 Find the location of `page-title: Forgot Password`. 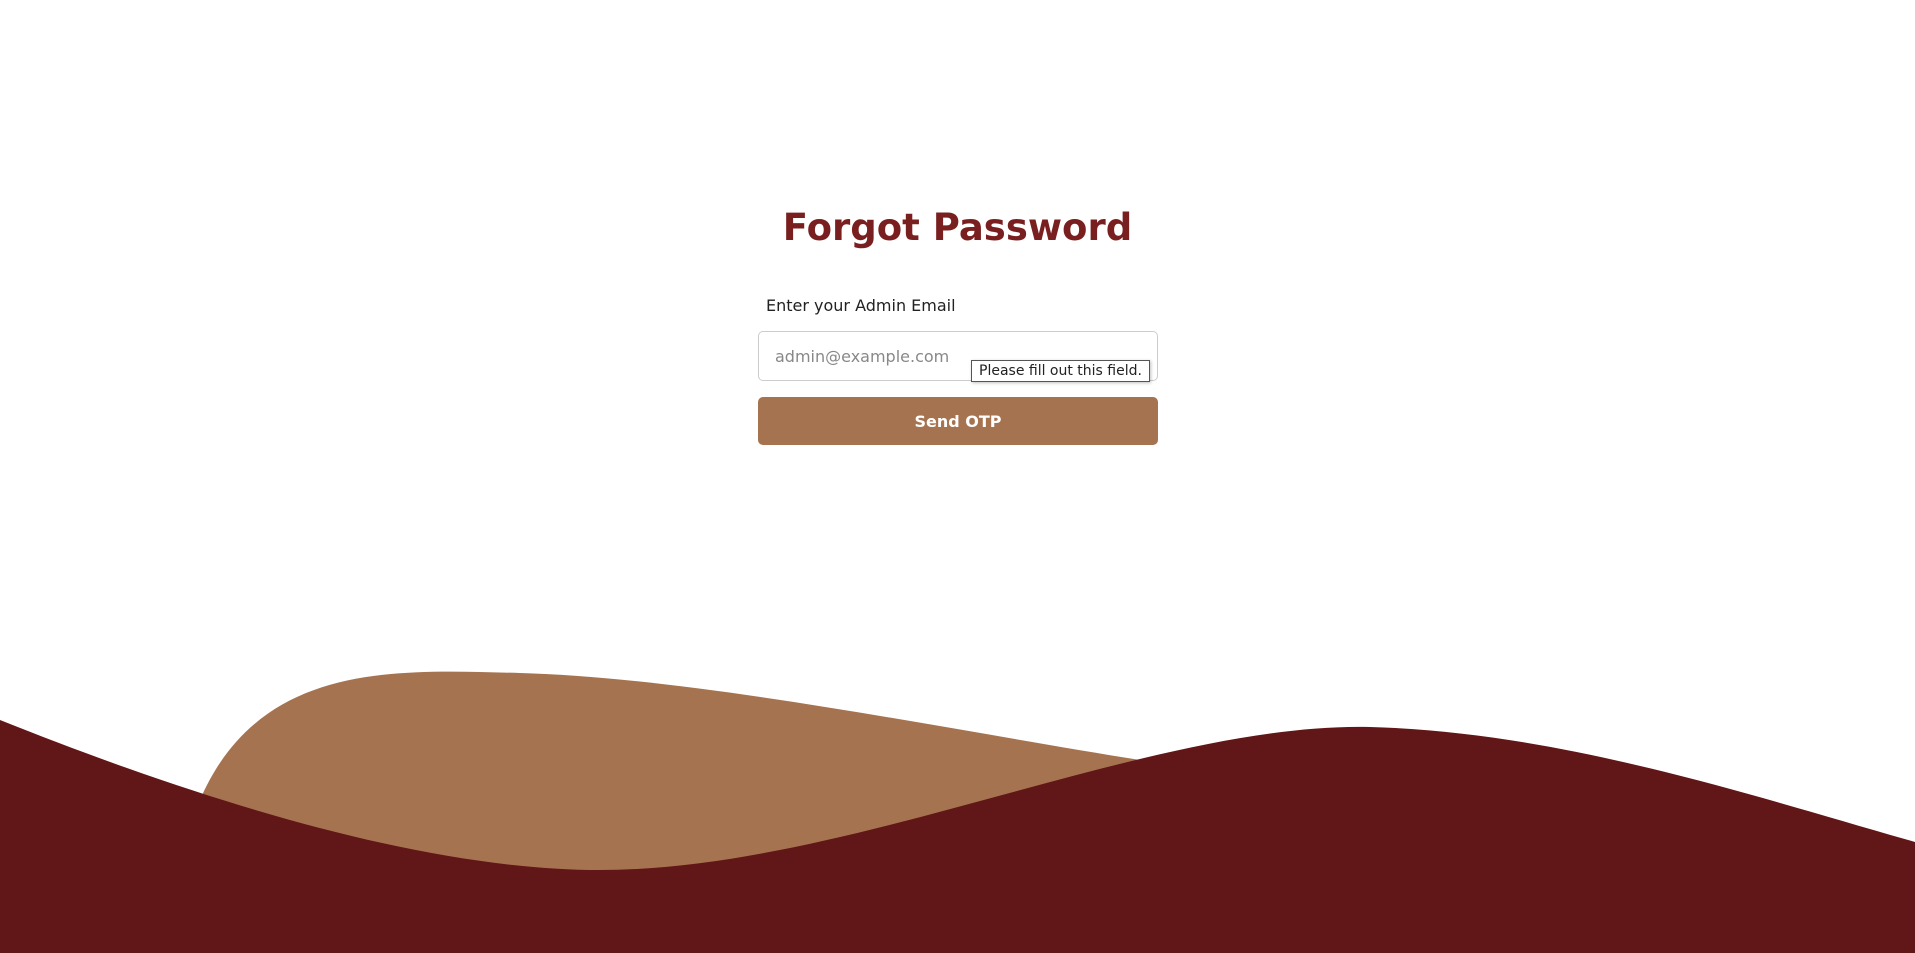

page-title: Forgot Password is located at coordinates (957, 227).